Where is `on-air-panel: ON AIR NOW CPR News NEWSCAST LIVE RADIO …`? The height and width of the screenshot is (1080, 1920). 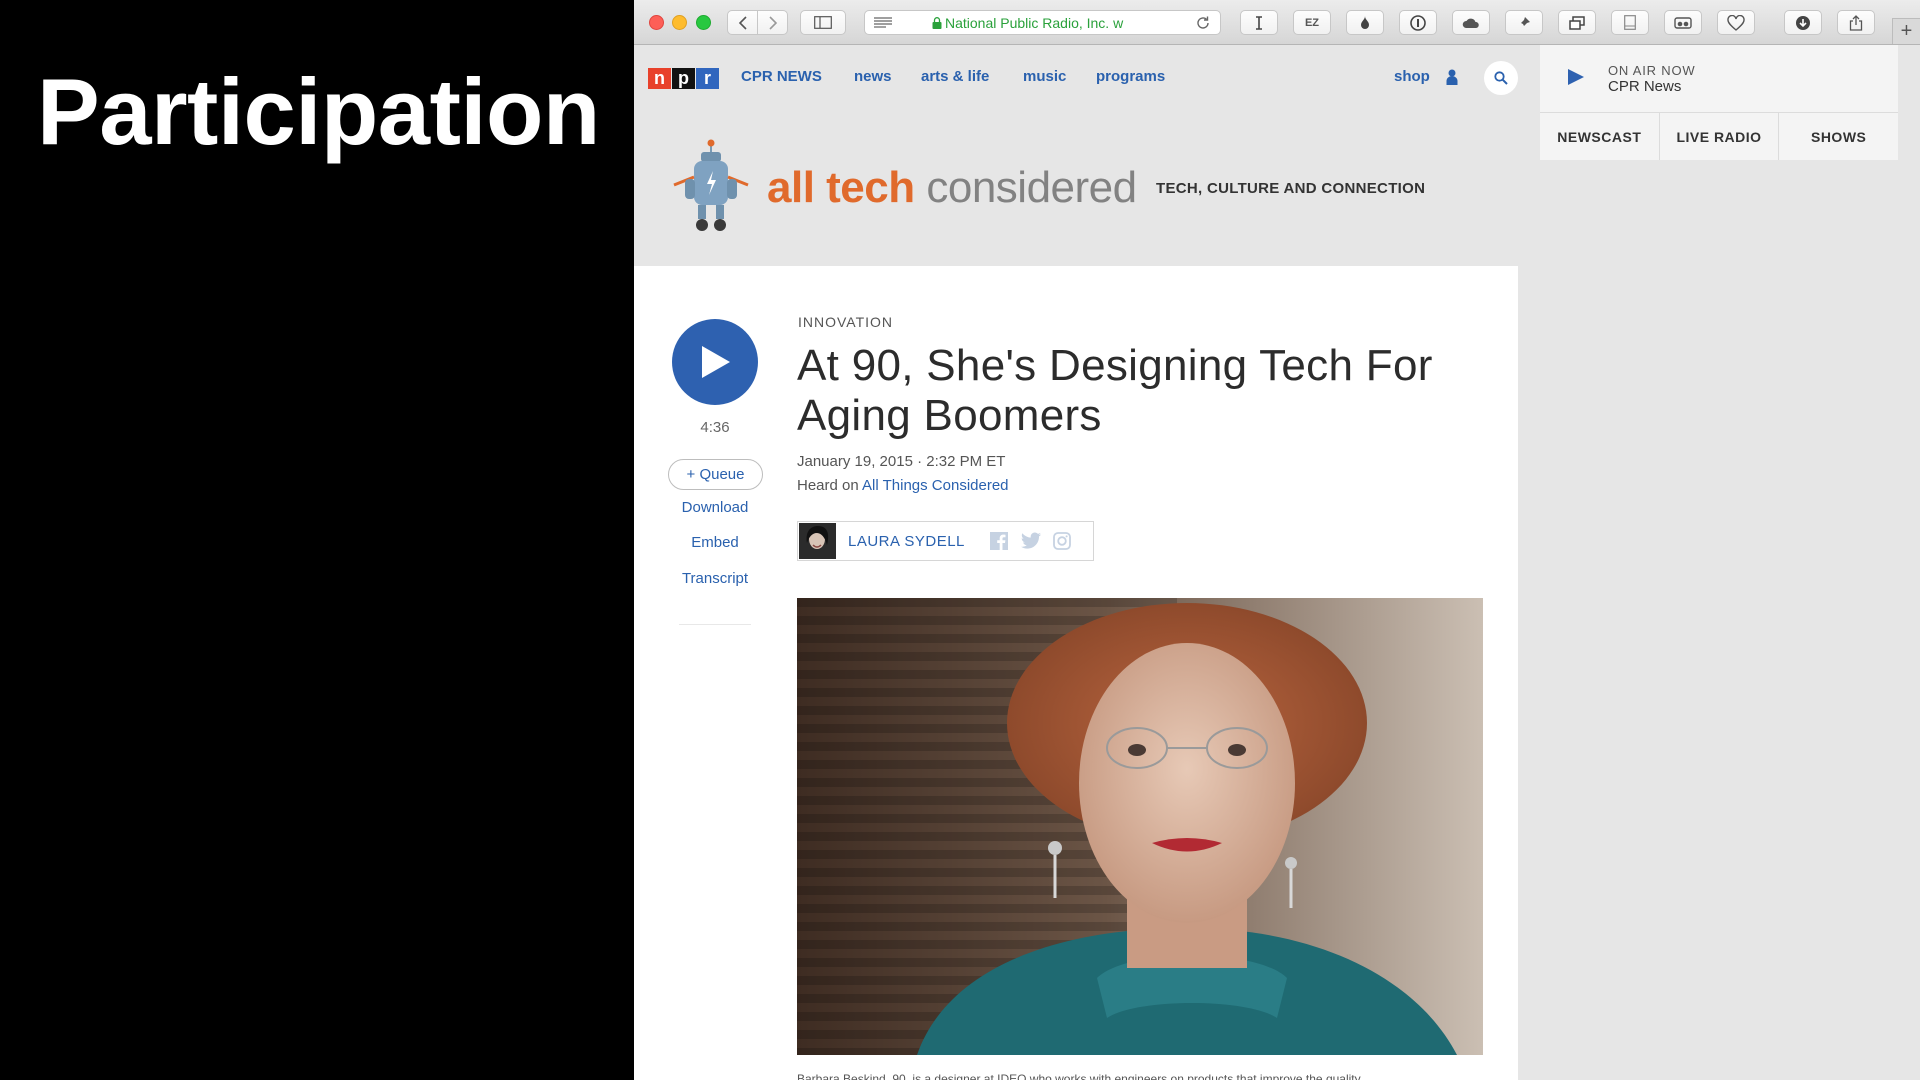
on-air-panel: ON AIR NOW CPR News NEWSCAST LIVE RADIO … is located at coordinates (1719, 102).